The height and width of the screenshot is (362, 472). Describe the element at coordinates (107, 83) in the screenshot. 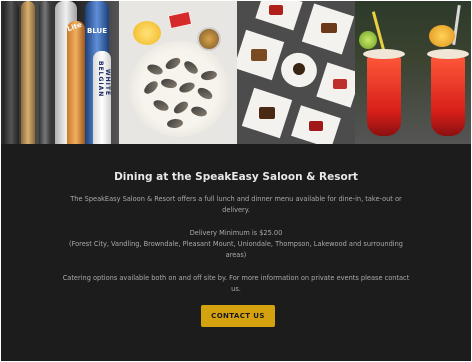

I see `tap-label-white: WHITE` at that location.